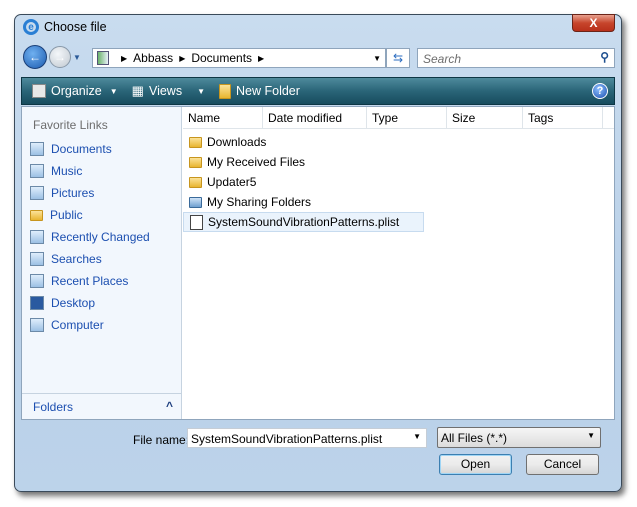 The height and width of the screenshot is (507, 637). Describe the element at coordinates (315, 117) in the screenshot. I see `column-date-modified: Date modified` at that location.